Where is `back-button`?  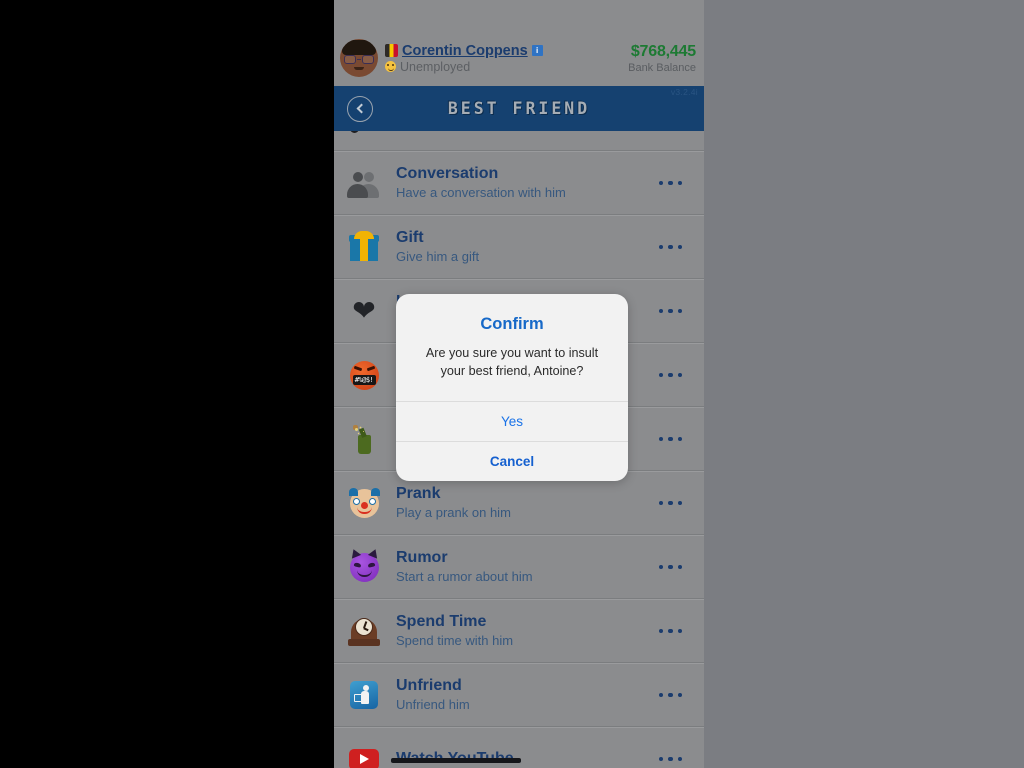
back-button is located at coordinates (360, 108).